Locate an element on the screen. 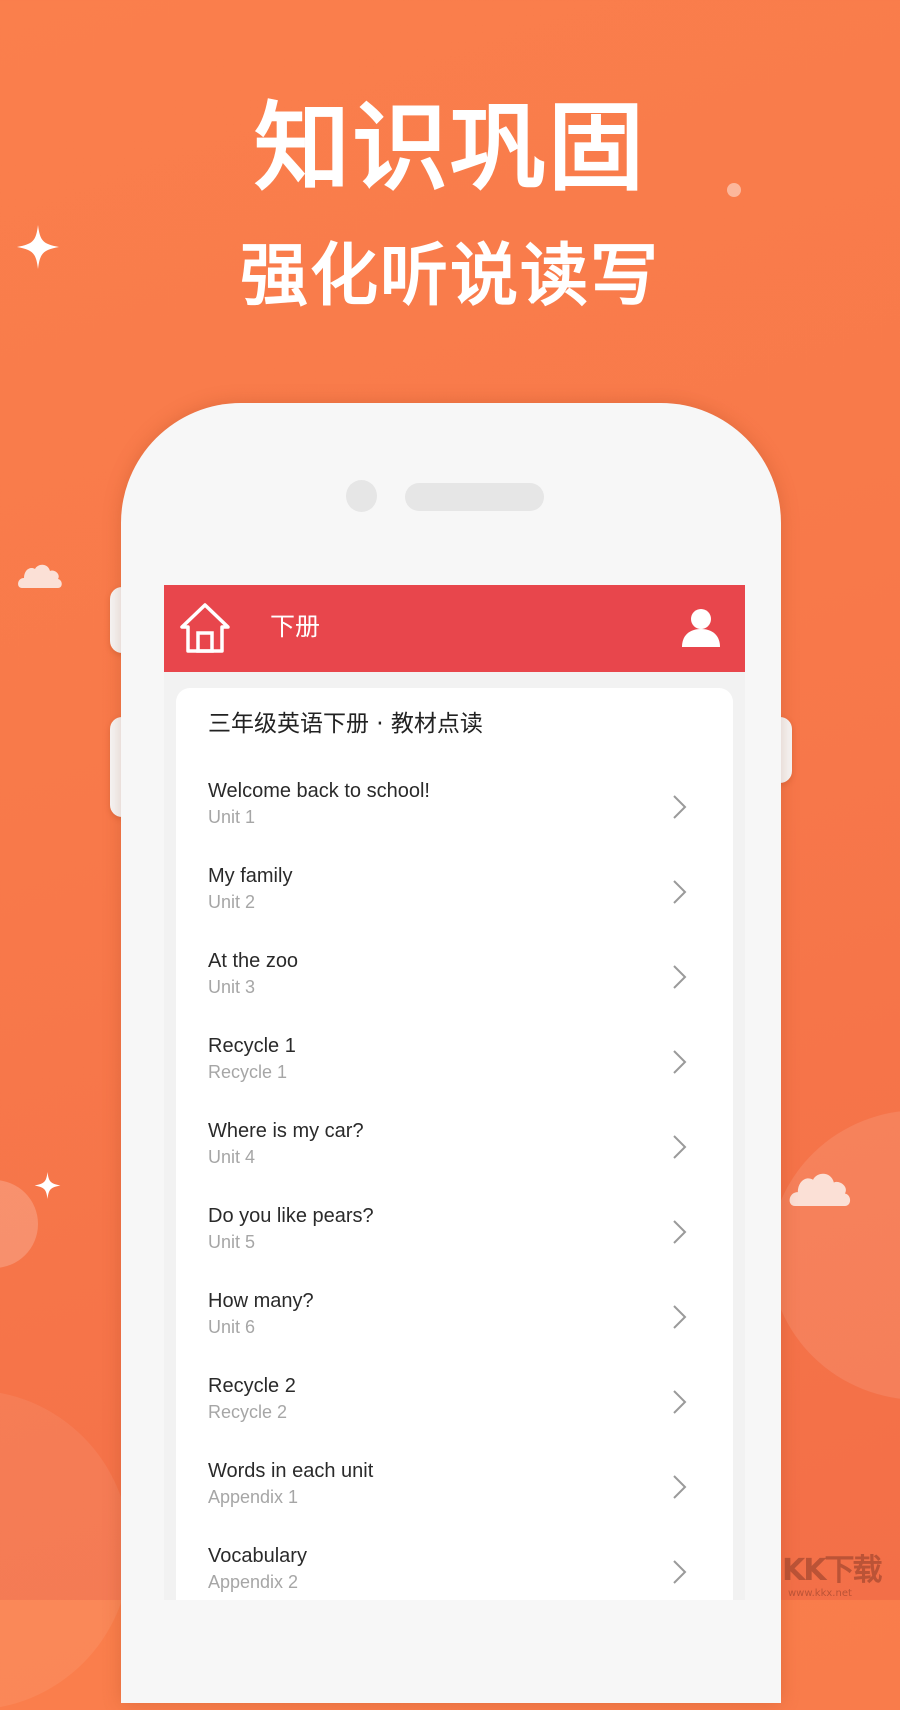 The height and width of the screenshot is (1710, 900). decor-circle-left is located at coordinates (19, 1224).